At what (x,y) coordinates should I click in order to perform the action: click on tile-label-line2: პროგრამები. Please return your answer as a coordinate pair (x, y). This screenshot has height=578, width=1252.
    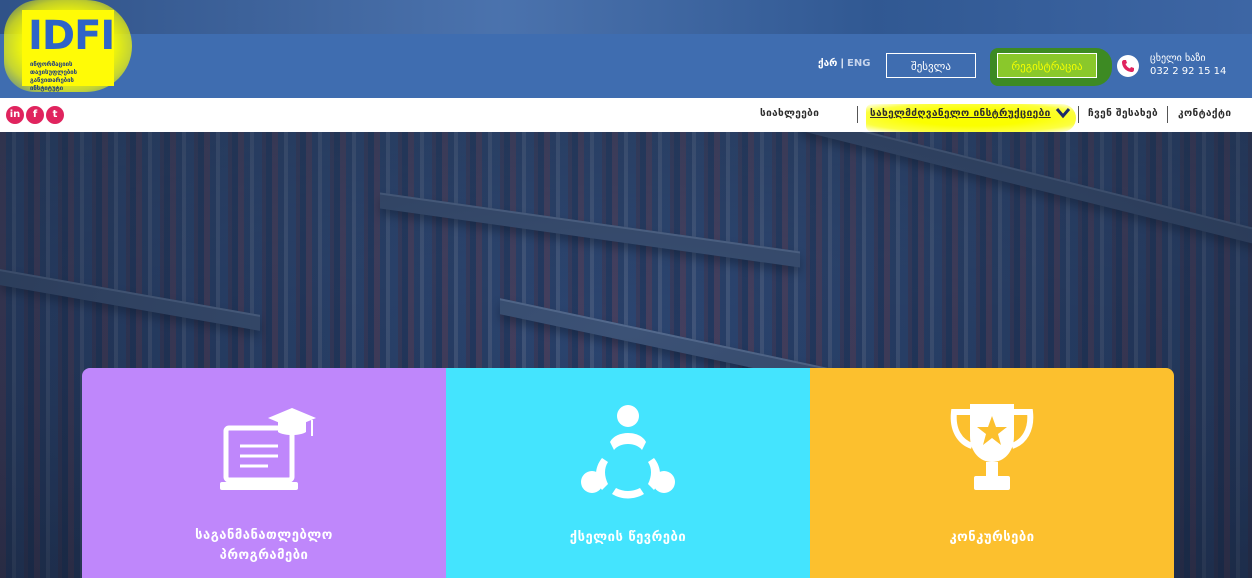
    Looking at the image, I should click on (264, 555).